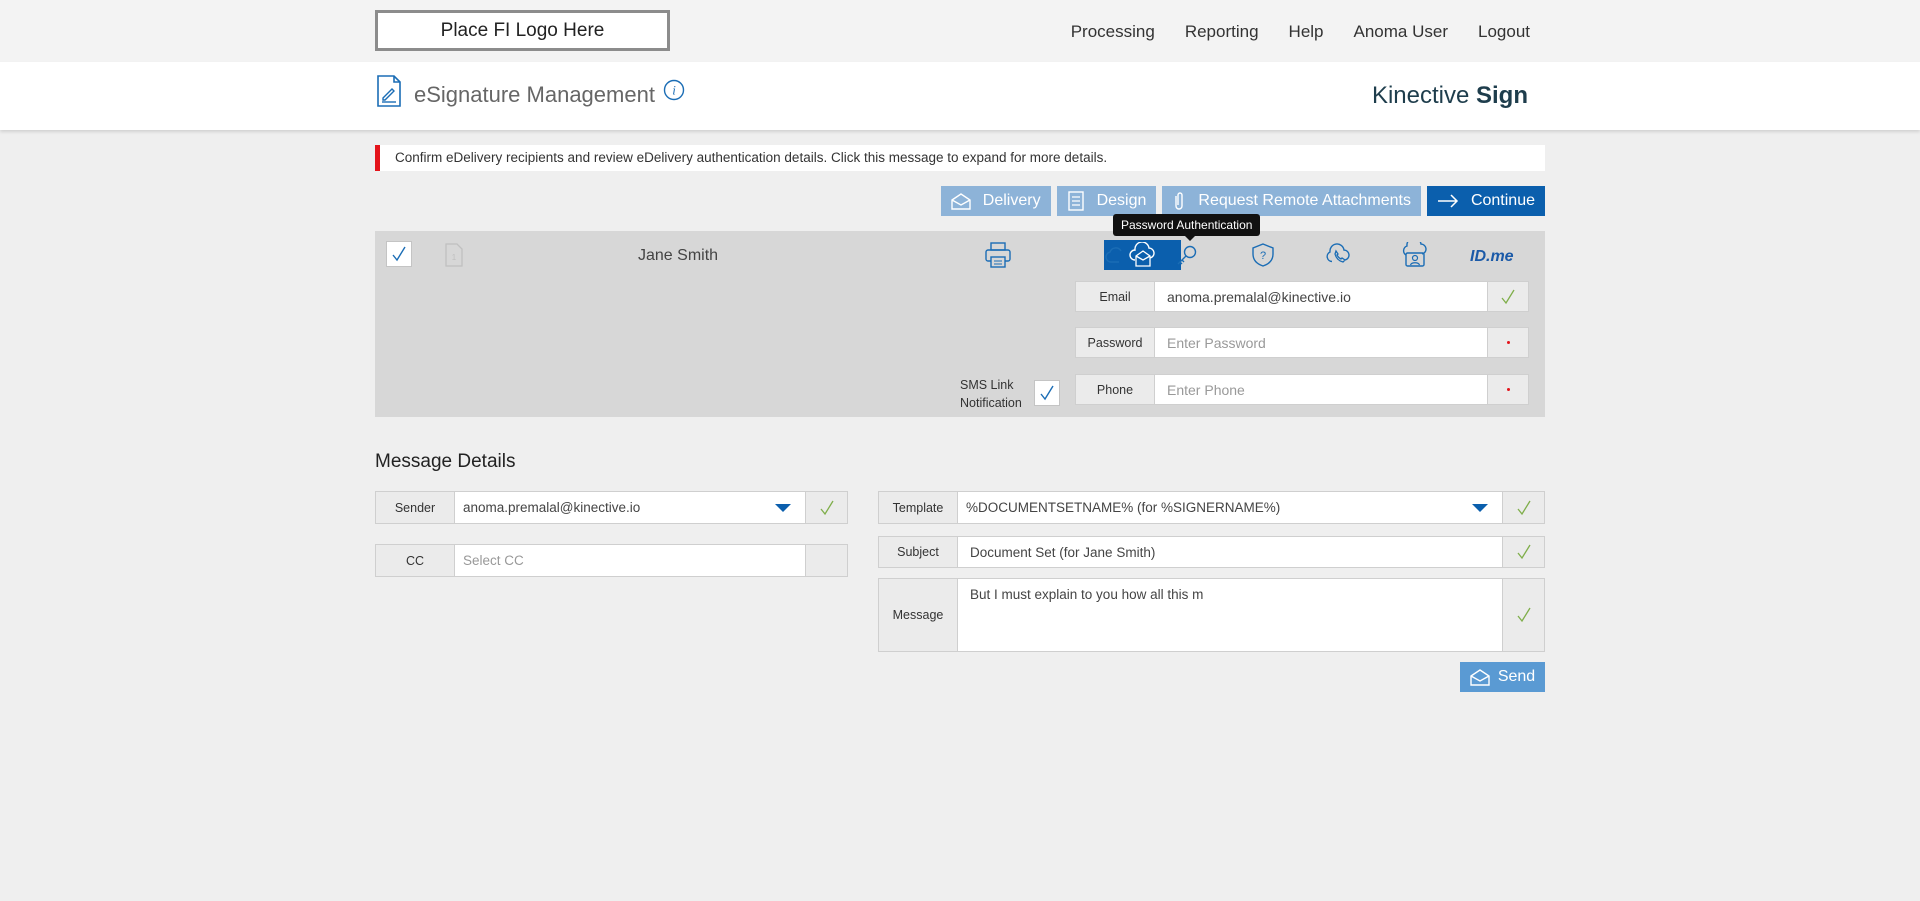 The image size is (1920, 901). Describe the element at coordinates (1230, 615) in the screenshot. I see `message-textarea: But I must explain to you how all this m` at that location.